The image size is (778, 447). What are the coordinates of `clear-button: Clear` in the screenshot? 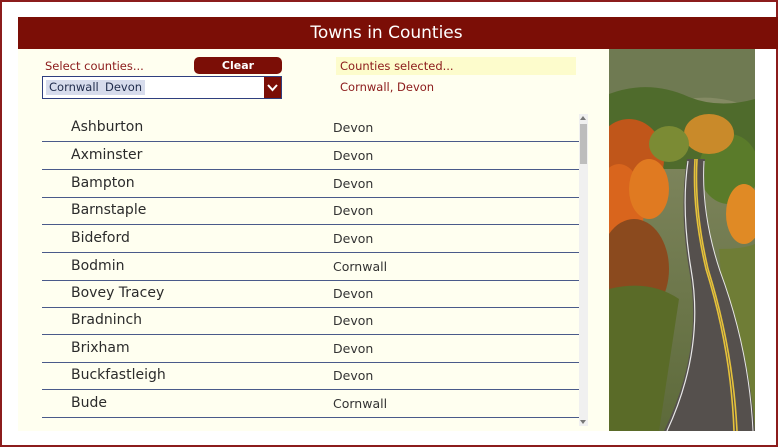 It's located at (238, 65).